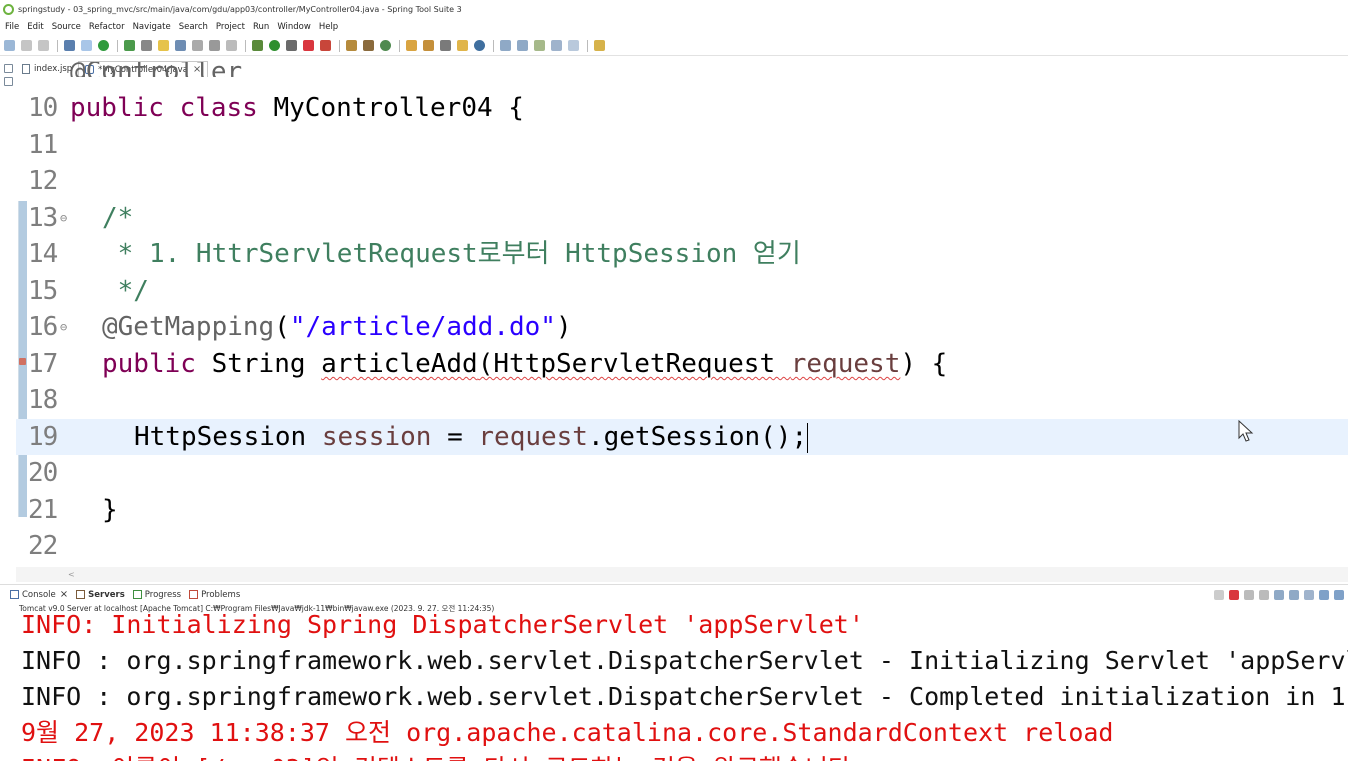 The width and height of the screenshot is (1348, 761). I want to click on boot-dashboard-icon, so click(103, 45).